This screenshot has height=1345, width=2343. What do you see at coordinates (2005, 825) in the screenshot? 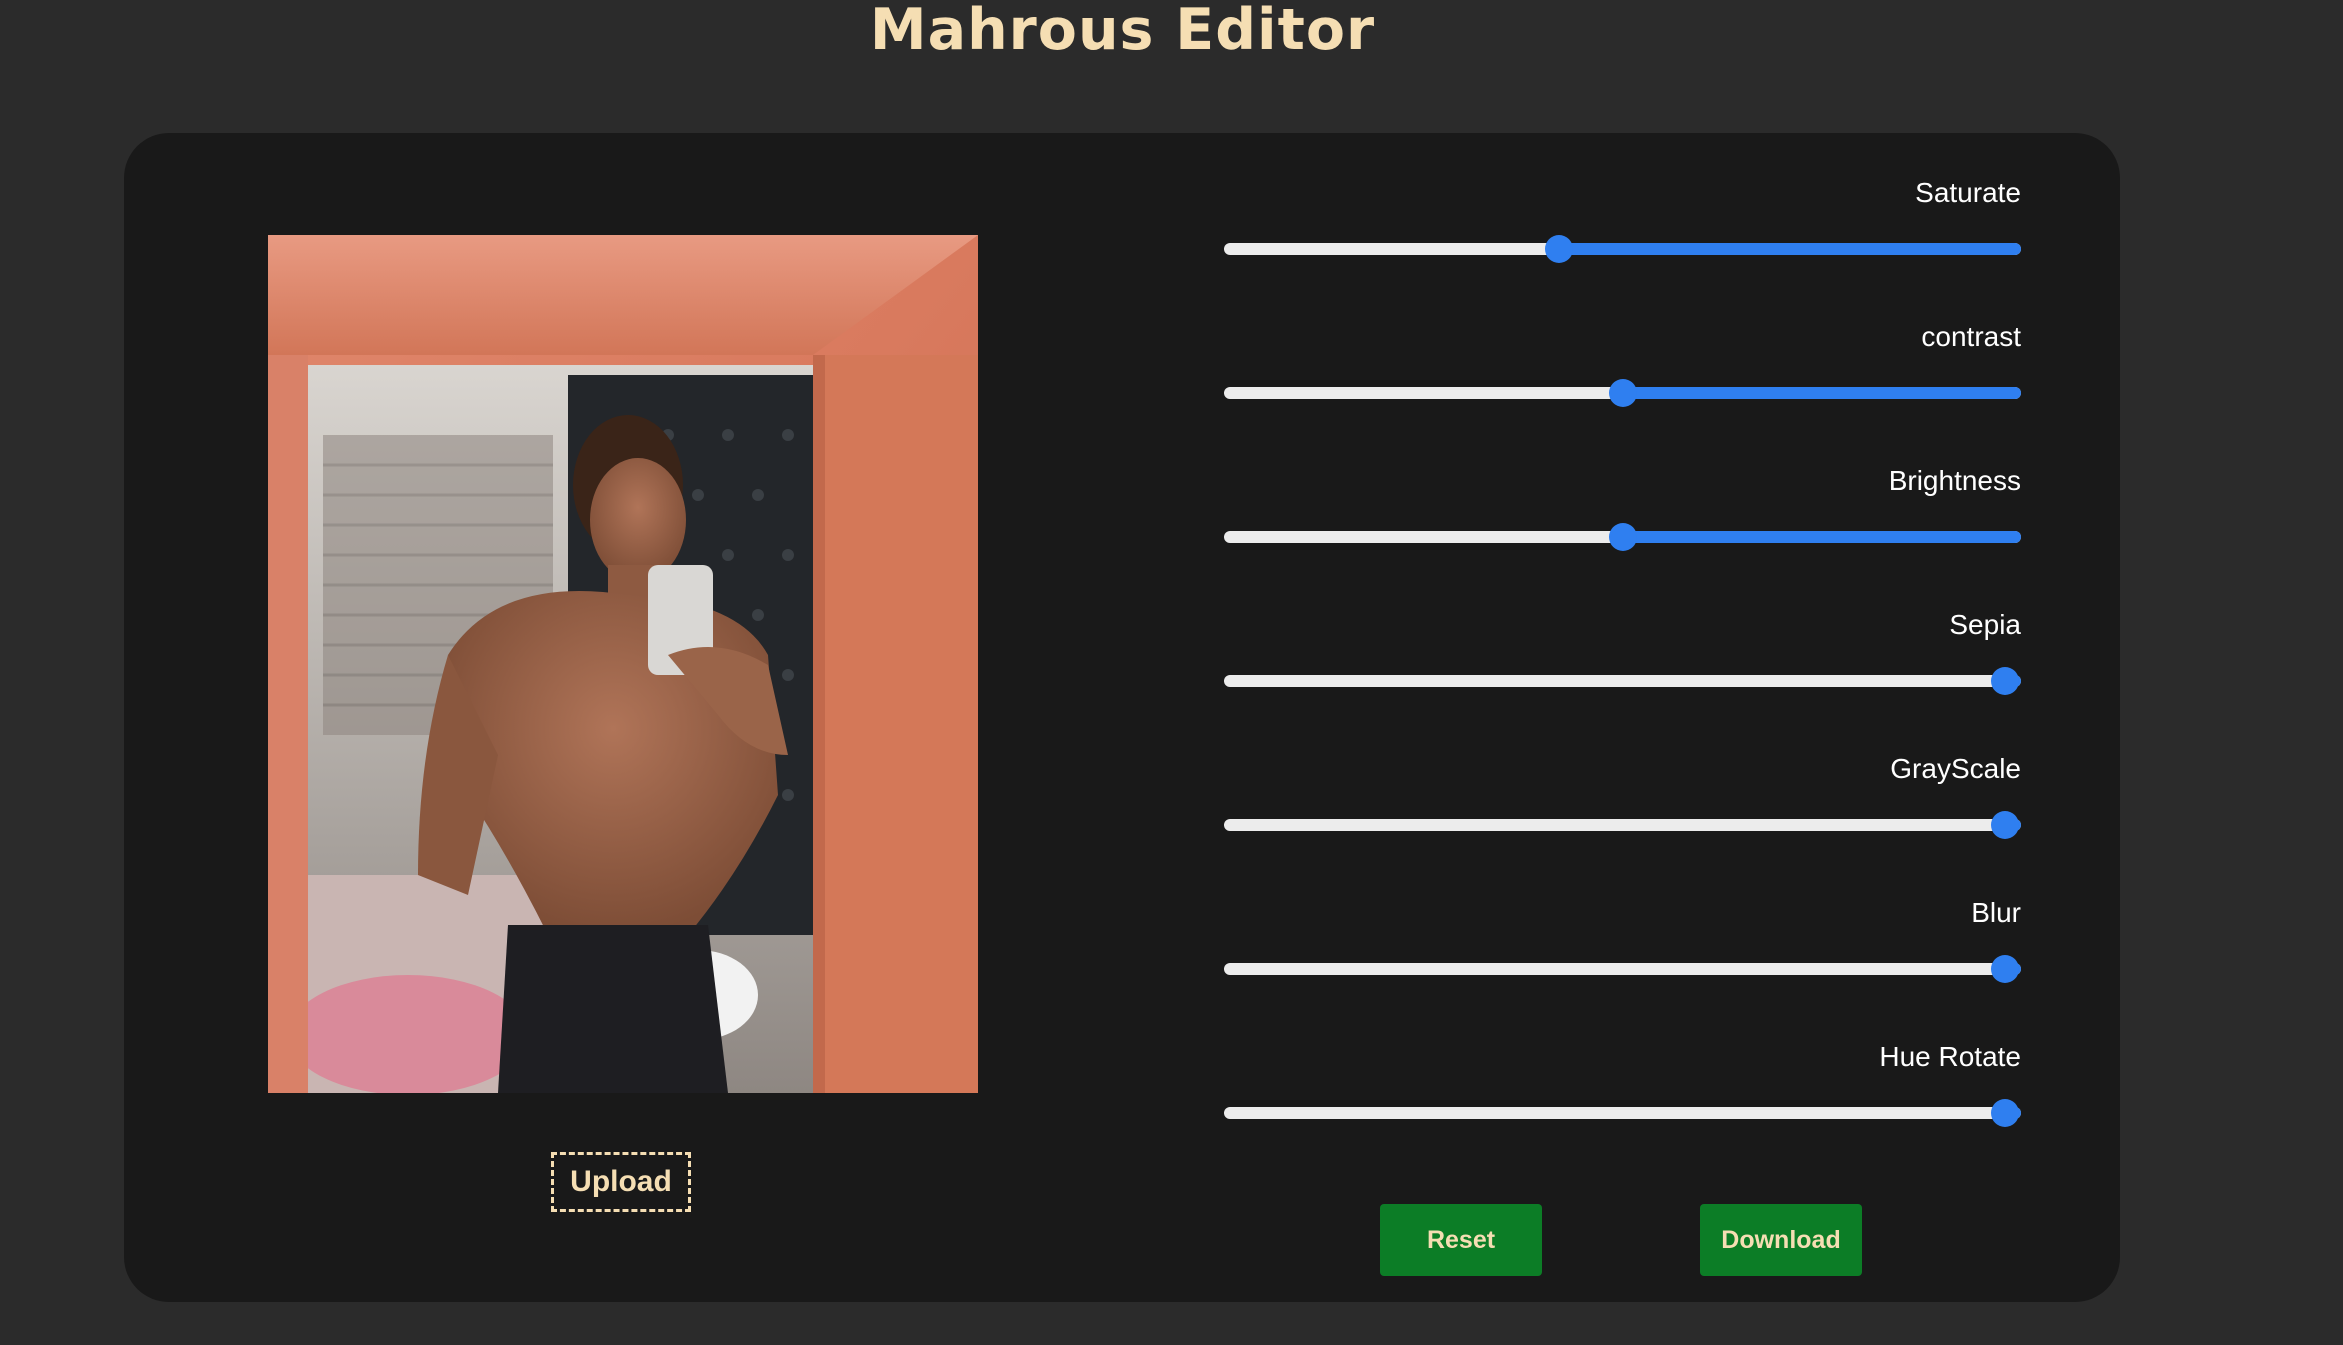
I see `grayscale-slider-thumb` at bounding box center [2005, 825].